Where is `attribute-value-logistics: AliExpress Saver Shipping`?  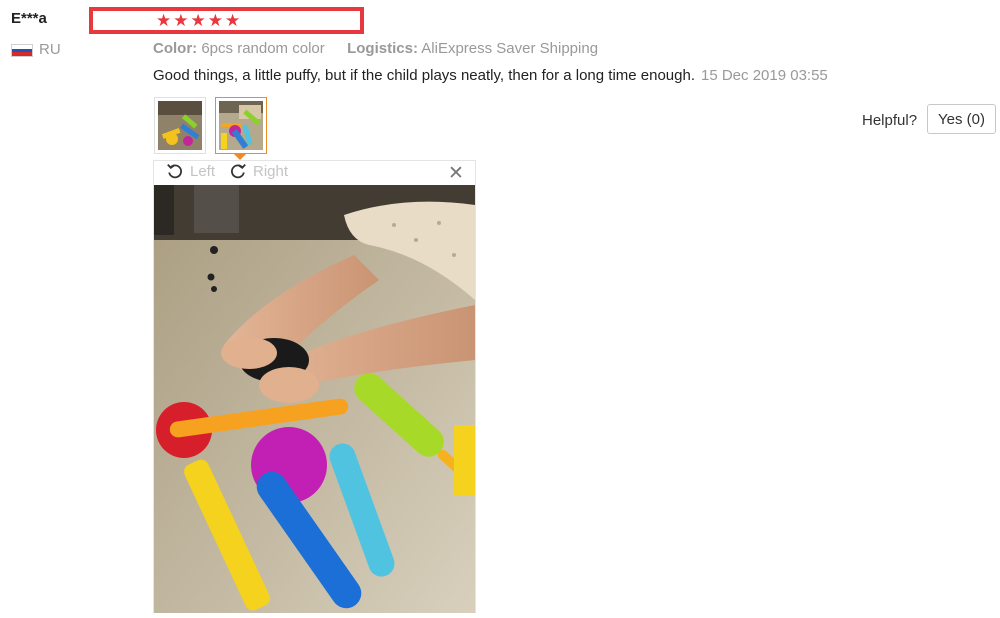
attribute-value-logistics: AliExpress Saver Shipping is located at coordinates (510, 48).